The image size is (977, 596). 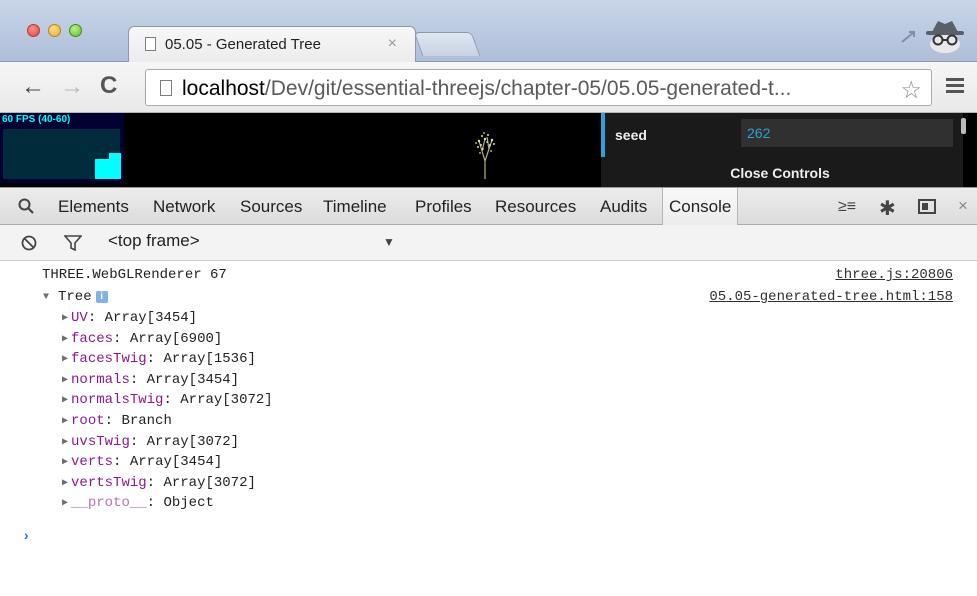 I want to click on frame-selector: <top frame>, so click(x=154, y=241).